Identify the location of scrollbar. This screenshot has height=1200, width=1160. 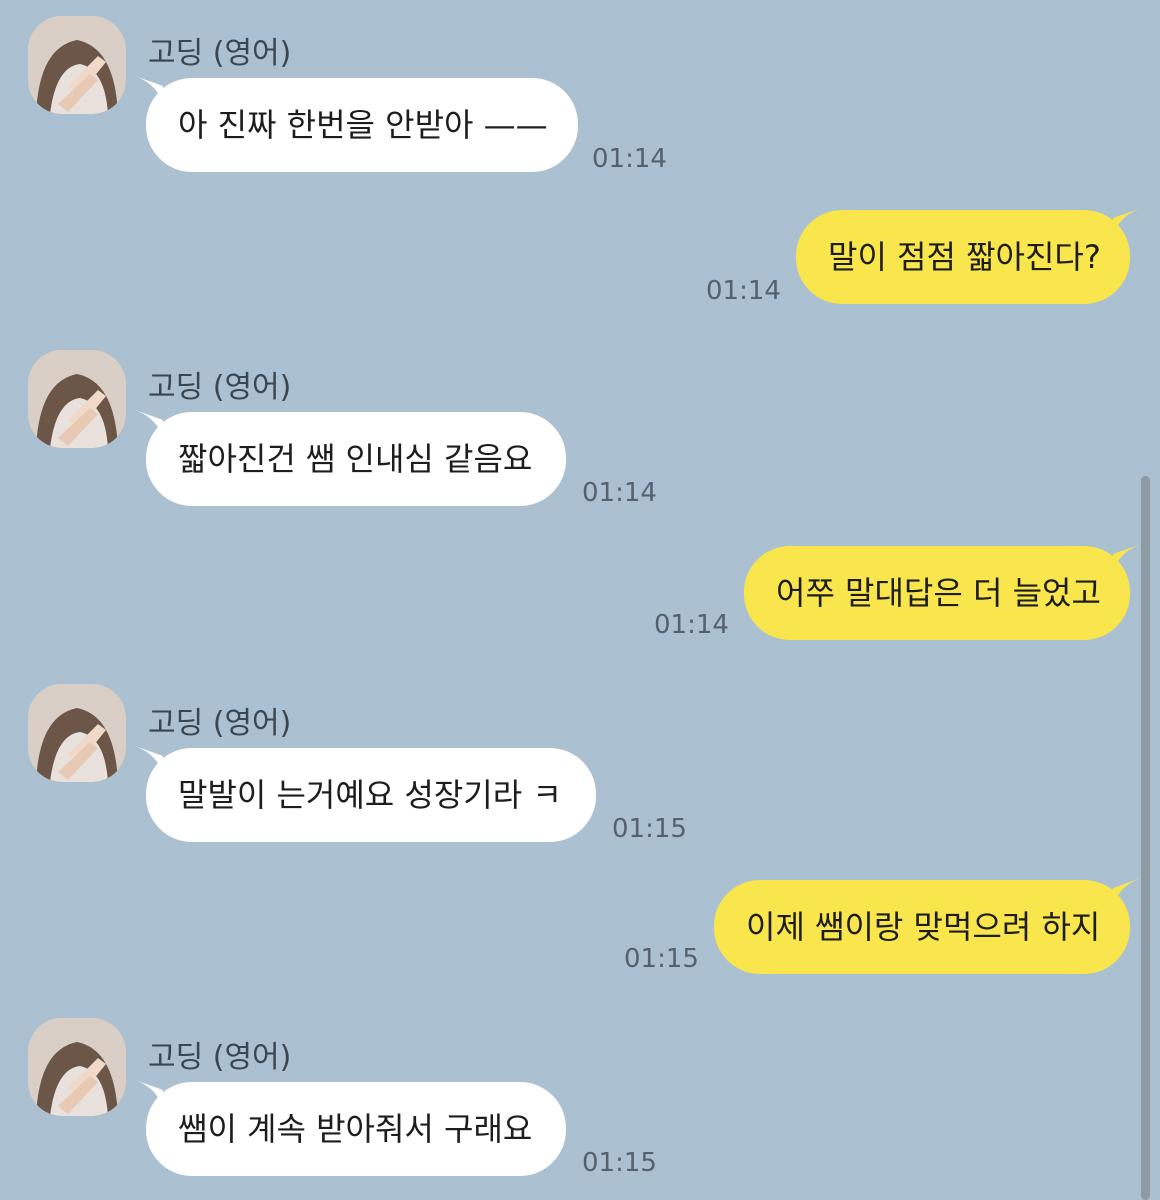
(1145, 838).